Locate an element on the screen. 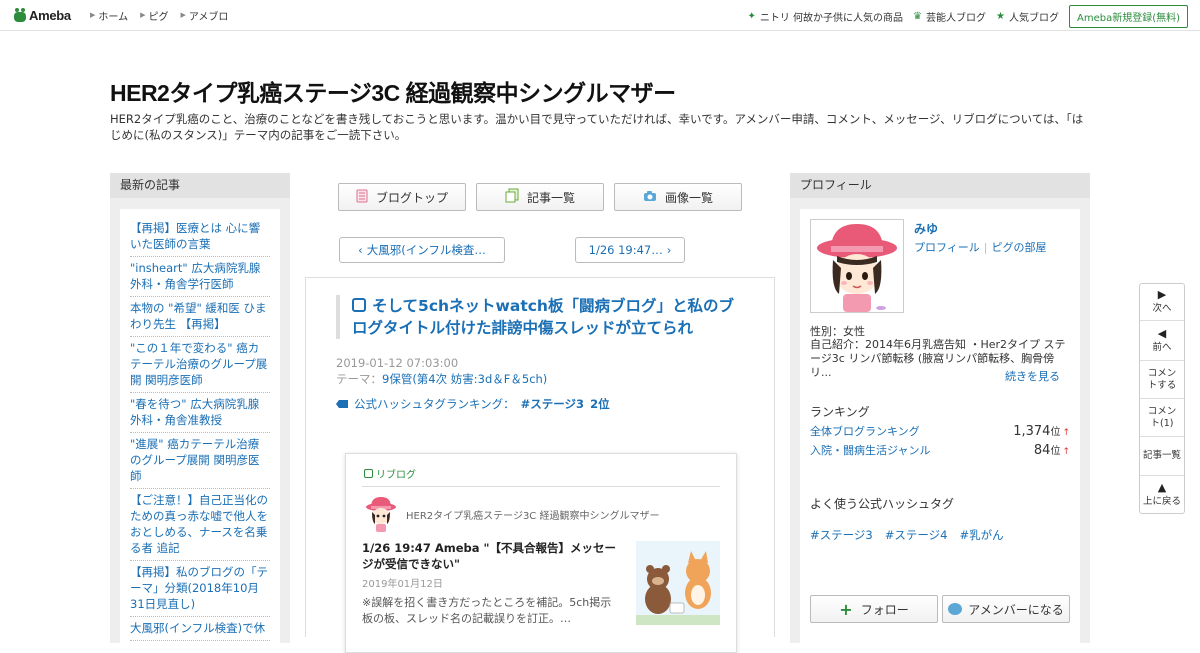  floating-side-menu: ▶ 次へ ◀ 前へ コメントする コメント(1) 記事一覧 ▲ 上に戻る is located at coordinates (1162, 398).